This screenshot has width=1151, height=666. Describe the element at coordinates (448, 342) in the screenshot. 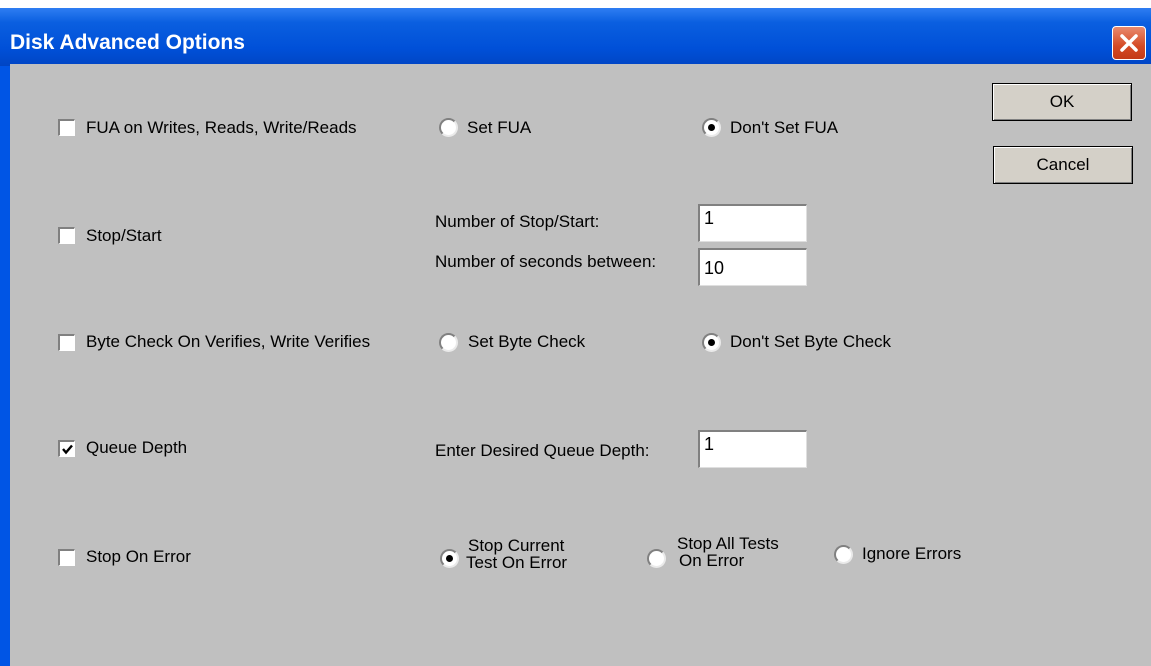

I see `set-byte-check-radio` at that location.